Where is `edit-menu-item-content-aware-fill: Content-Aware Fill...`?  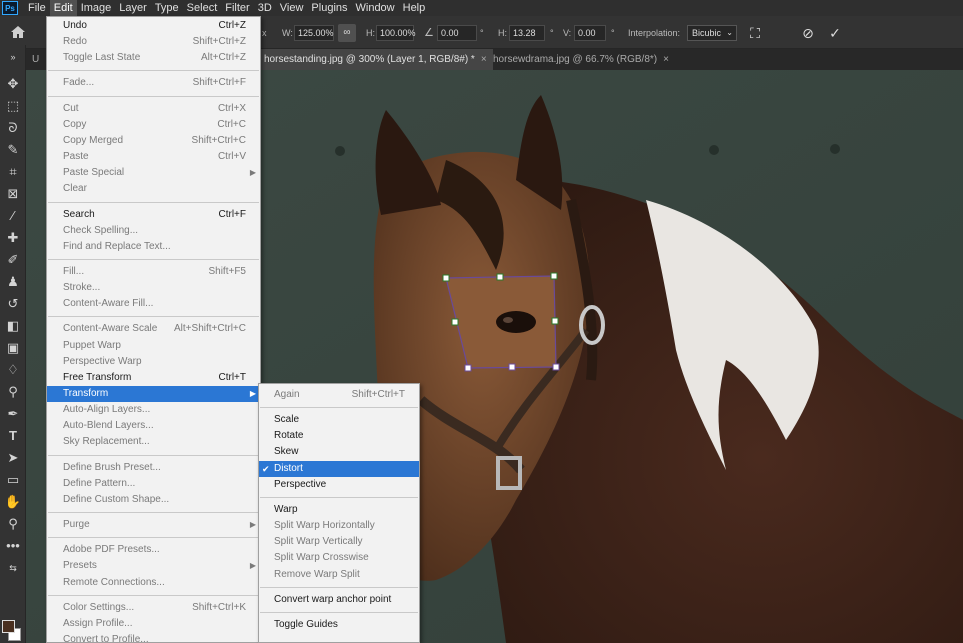
edit-menu-item-content-aware-fill: Content-Aware Fill... is located at coordinates (153, 304).